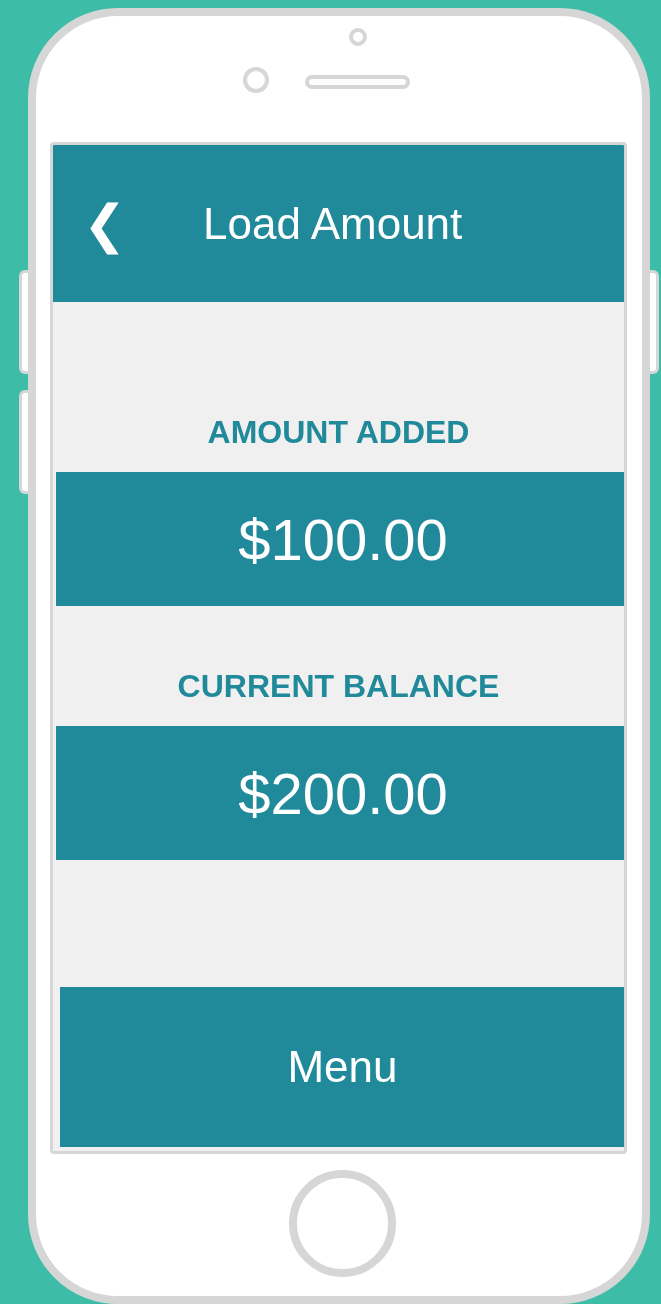 Image resolution: width=661 pixels, height=1304 pixels. I want to click on amount-value: $100.00, so click(340, 539).